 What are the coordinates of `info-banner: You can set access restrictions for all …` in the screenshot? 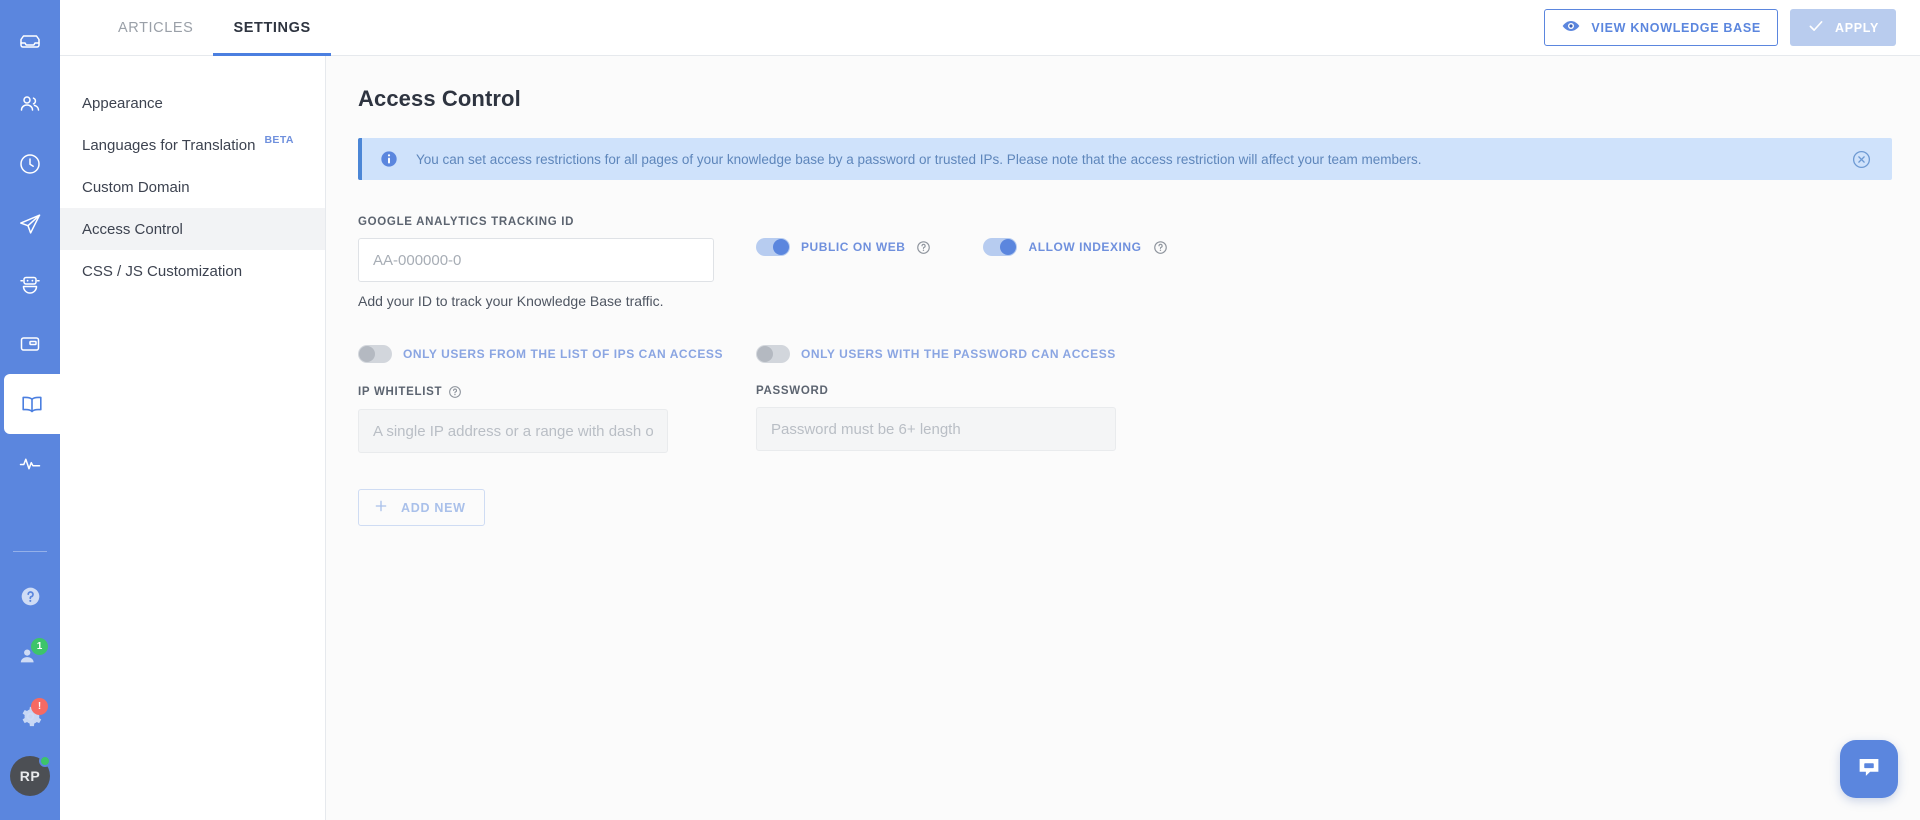 It's located at (1125, 159).